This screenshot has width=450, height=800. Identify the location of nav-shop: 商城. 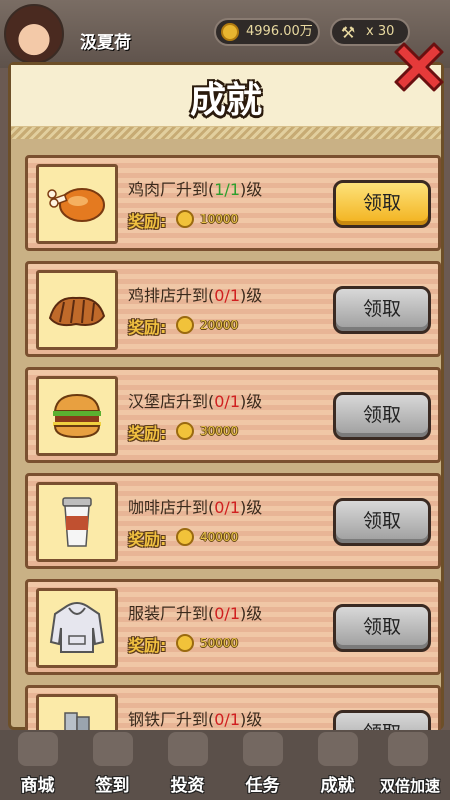
(37, 765).